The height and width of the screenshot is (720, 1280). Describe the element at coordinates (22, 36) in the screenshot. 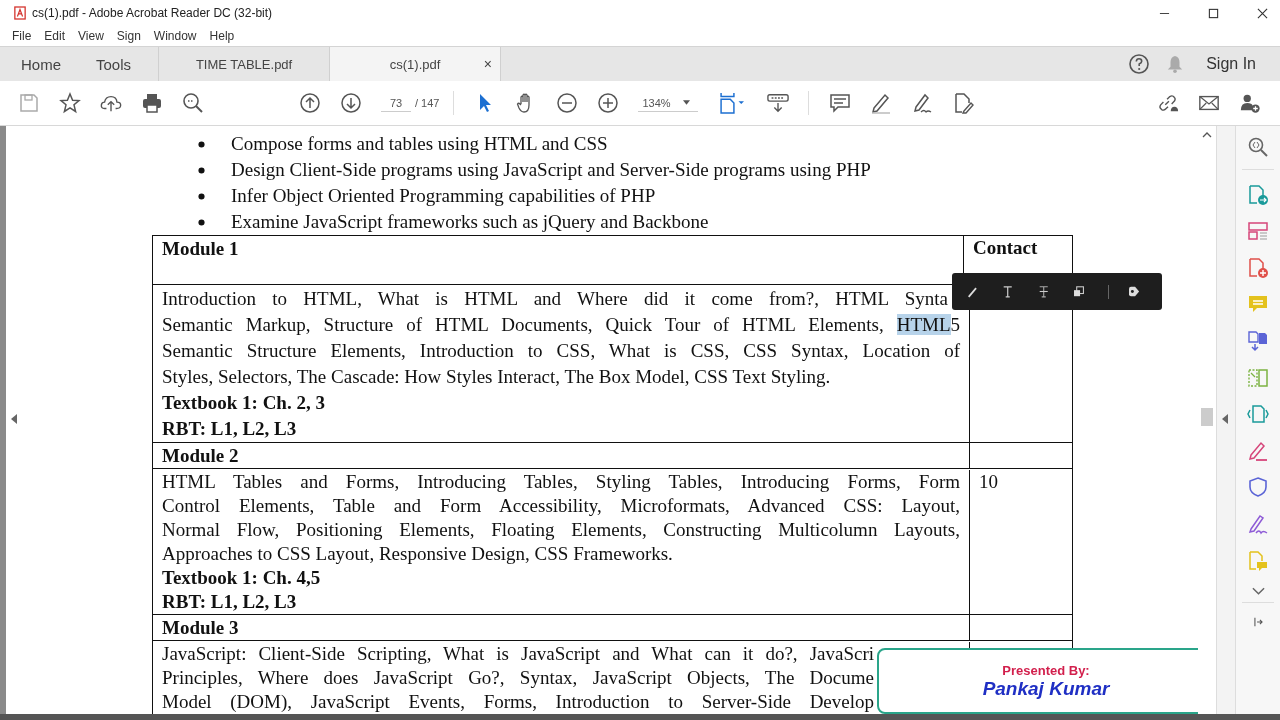

I see `menu-item: File` at that location.